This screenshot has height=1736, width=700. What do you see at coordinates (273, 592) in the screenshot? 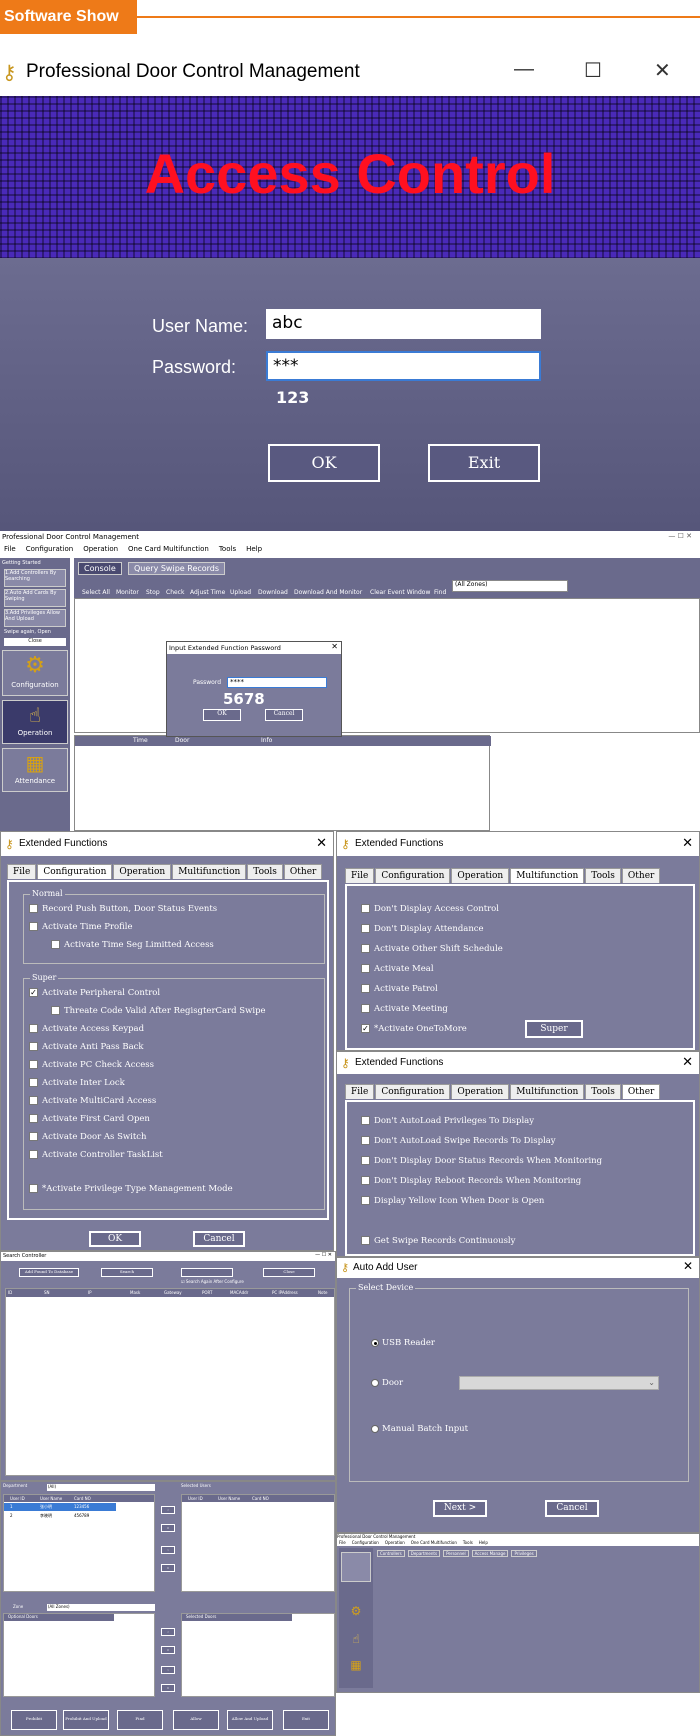
I see `tool-download: Download` at bounding box center [273, 592].